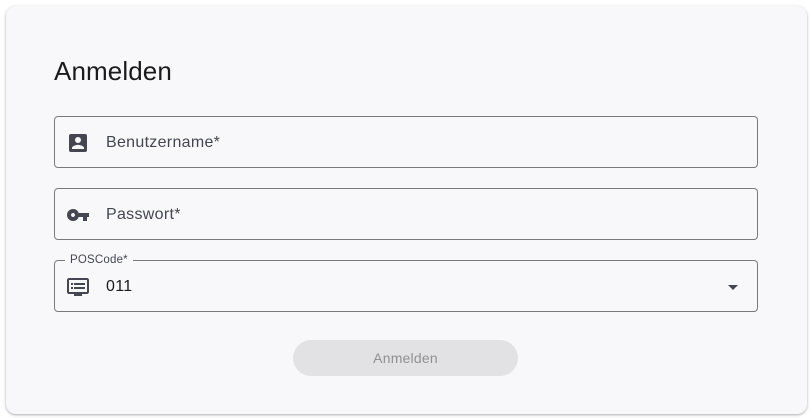 Image resolution: width=812 pixels, height=418 pixels. Describe the element at coordinates (78, 143) in the screenshot. I see `account-box-icon` at that location.